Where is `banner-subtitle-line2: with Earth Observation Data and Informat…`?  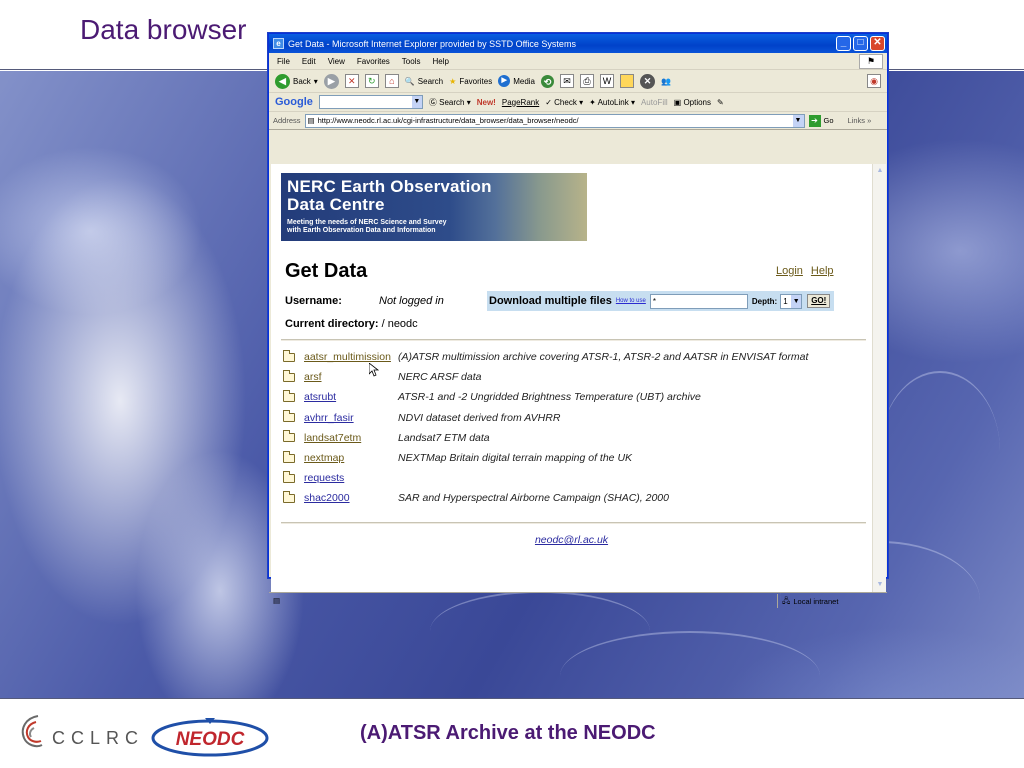
banner-subtitle-line2: with Earth Observation Data and Informat… is located at coordinates (361, 230).